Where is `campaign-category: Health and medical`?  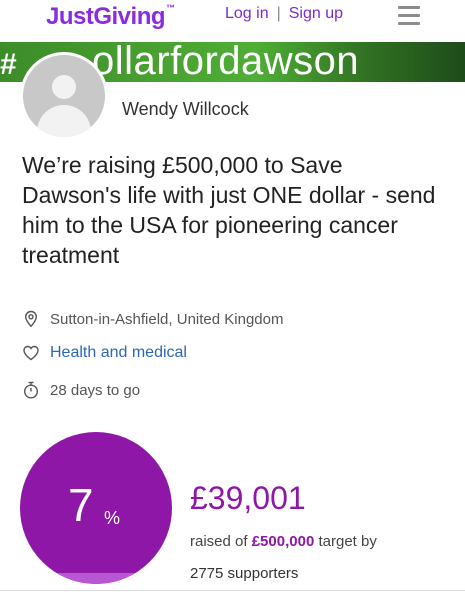 campaign-category: Health and medical is located at coordinates (104, 353).